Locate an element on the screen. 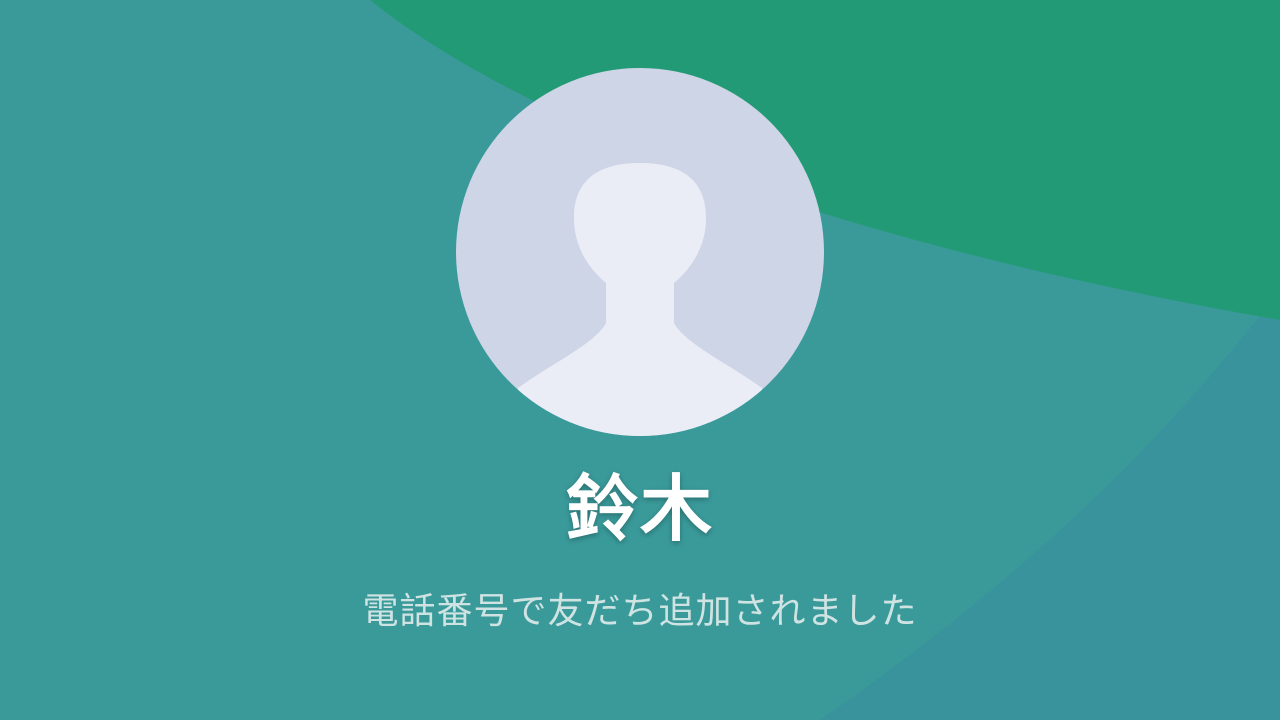  friend-added-message: 電話番号で友だち追加されました is located at coordinates (640, 611).